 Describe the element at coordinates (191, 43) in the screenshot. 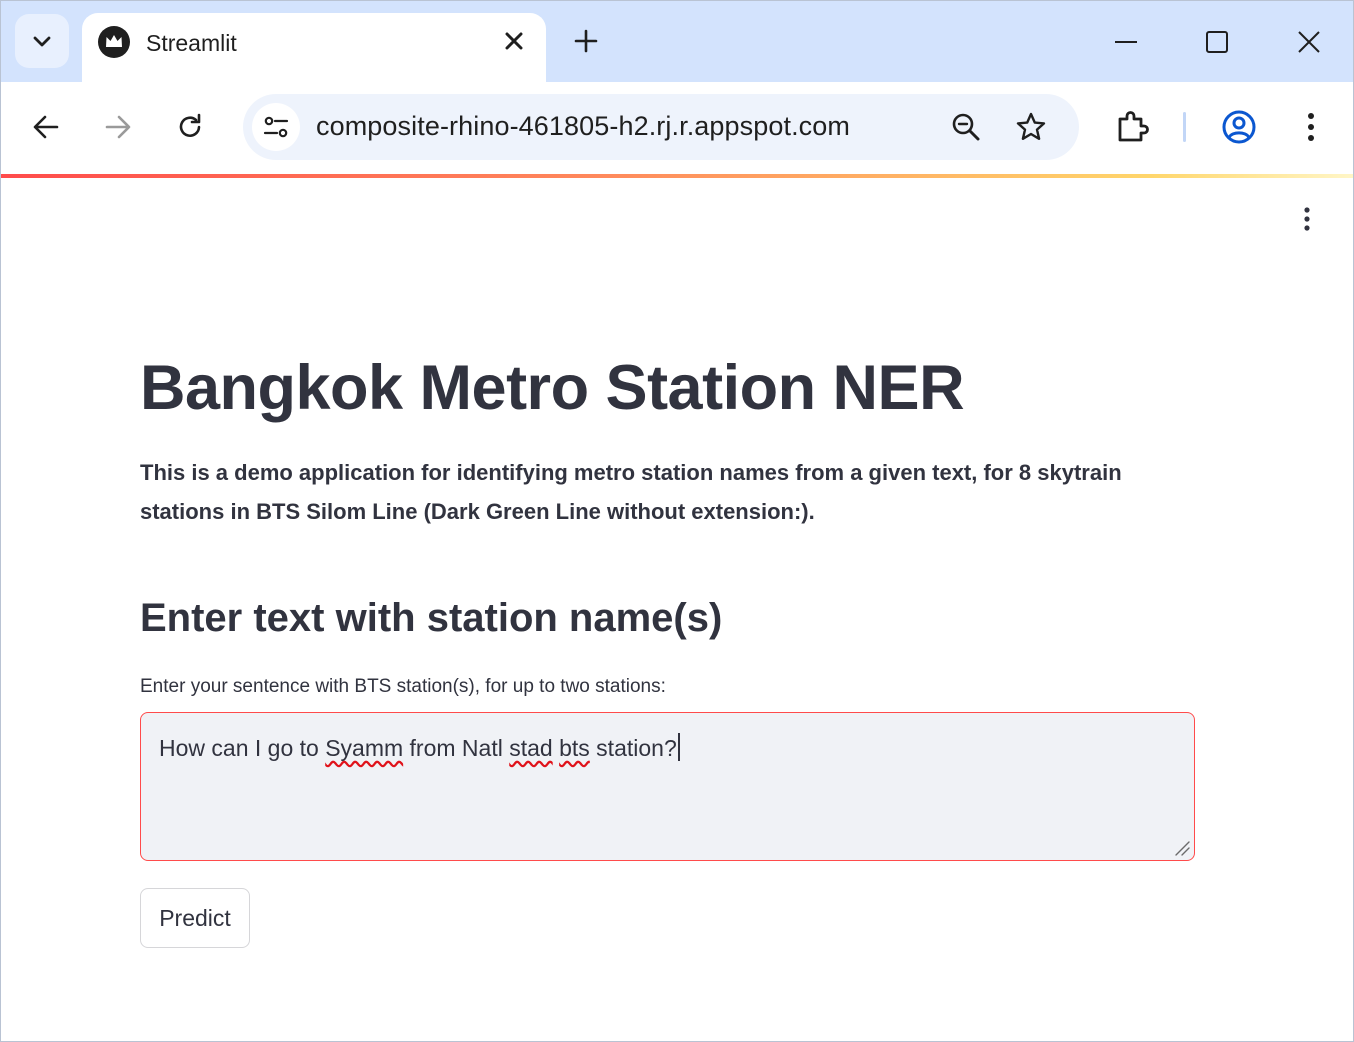

I see `tab-title: Streamlit` at that location.